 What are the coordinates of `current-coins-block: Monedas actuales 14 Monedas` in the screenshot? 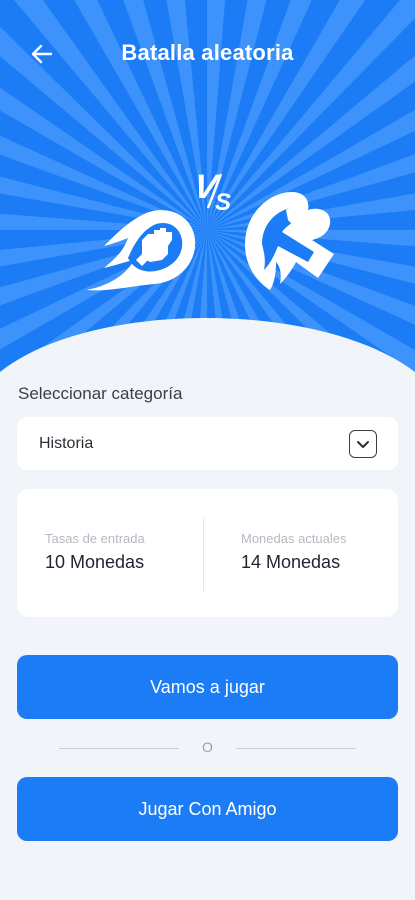 It's located at (328, 552).